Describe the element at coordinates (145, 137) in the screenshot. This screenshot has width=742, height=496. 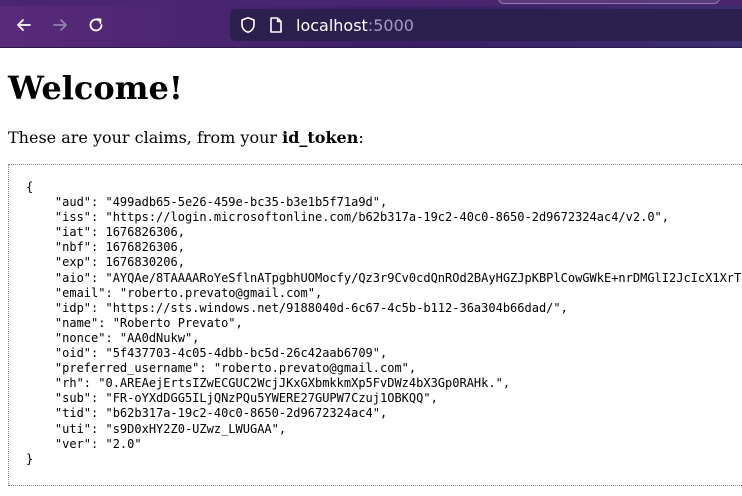
I see `intro-prefix: These are your claims, from your` at that location.